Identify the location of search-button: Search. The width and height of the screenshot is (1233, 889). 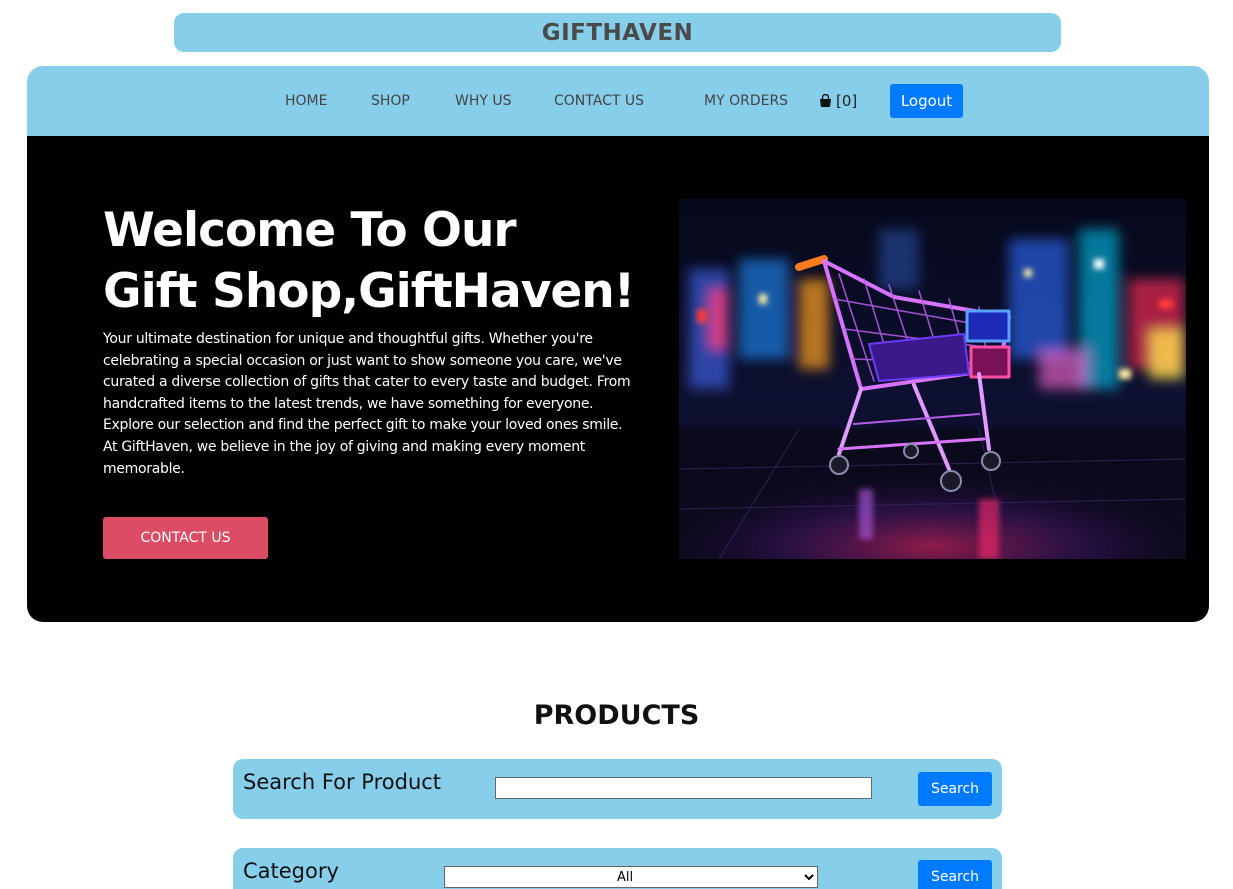
(955, 789).